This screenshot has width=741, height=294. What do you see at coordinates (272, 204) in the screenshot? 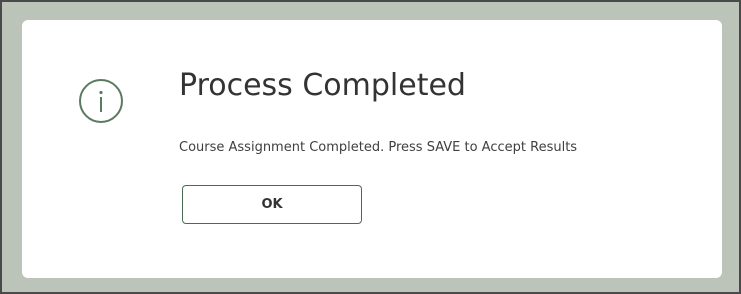
I see `ok-button: OK` at bounding box center [272, 204].